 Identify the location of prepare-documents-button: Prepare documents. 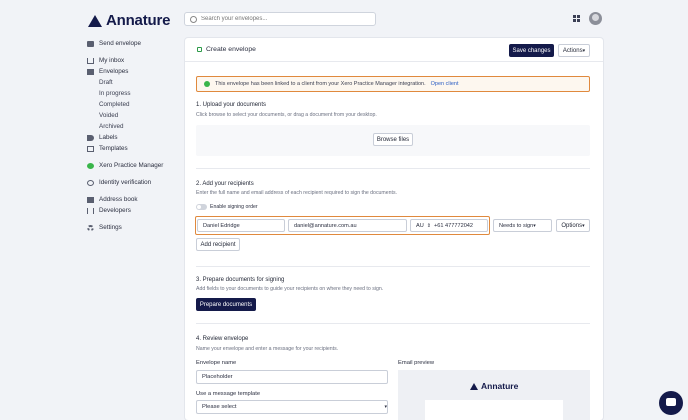
(226, 304).